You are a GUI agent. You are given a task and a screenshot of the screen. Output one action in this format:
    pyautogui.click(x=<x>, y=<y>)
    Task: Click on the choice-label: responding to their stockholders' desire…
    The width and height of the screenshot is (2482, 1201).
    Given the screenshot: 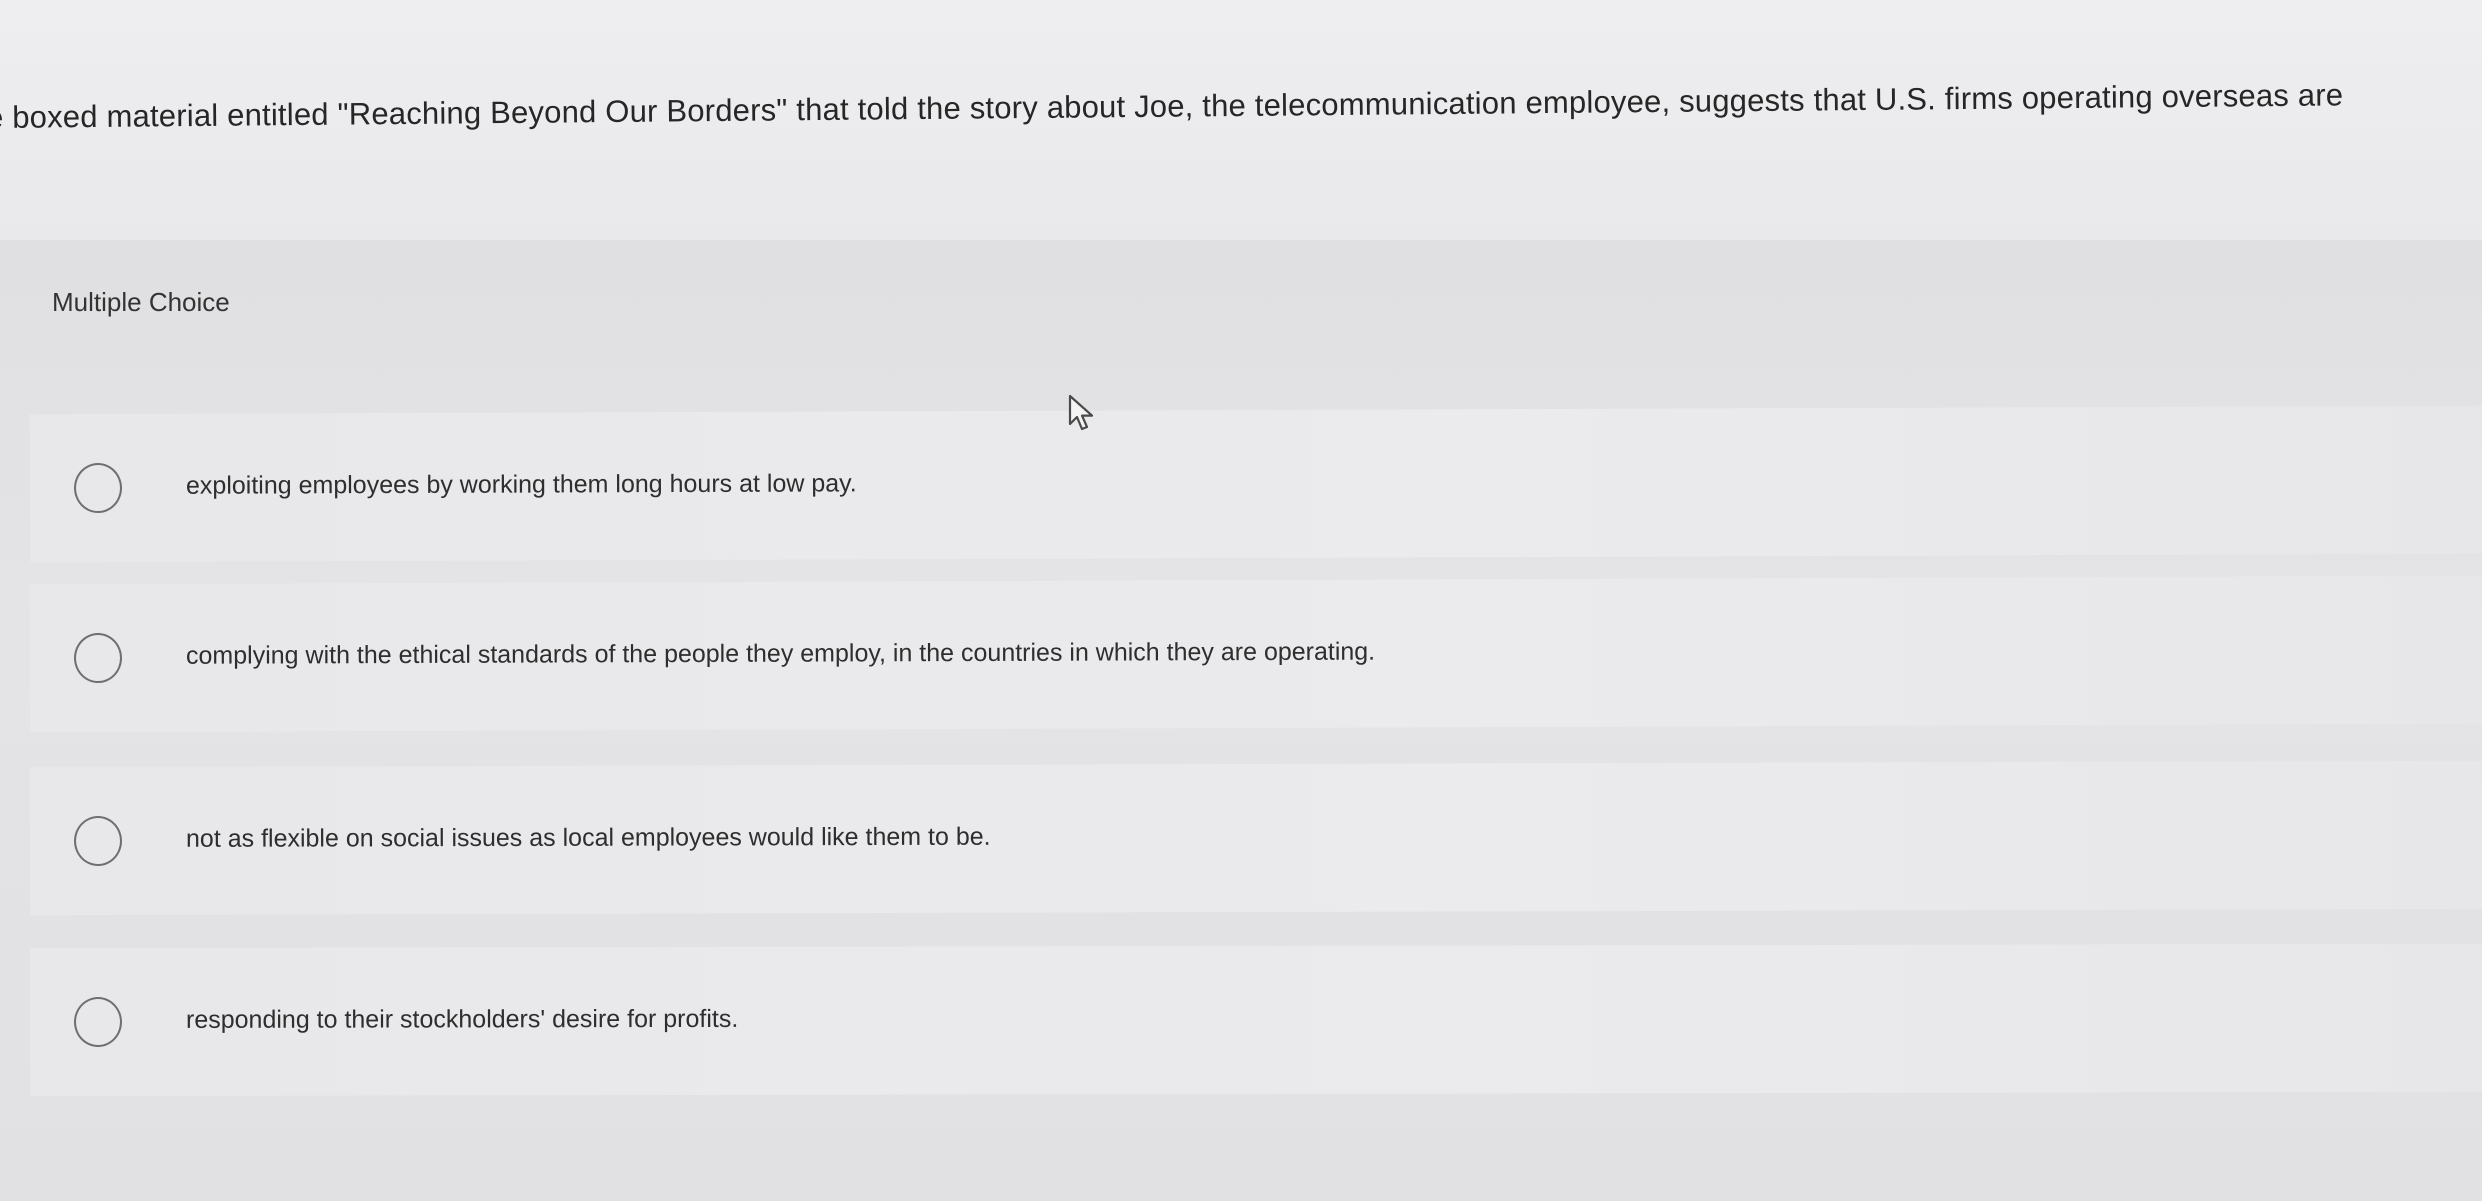 What is the action you would take?
    pyautogui.click(x=462, y=1019)
    